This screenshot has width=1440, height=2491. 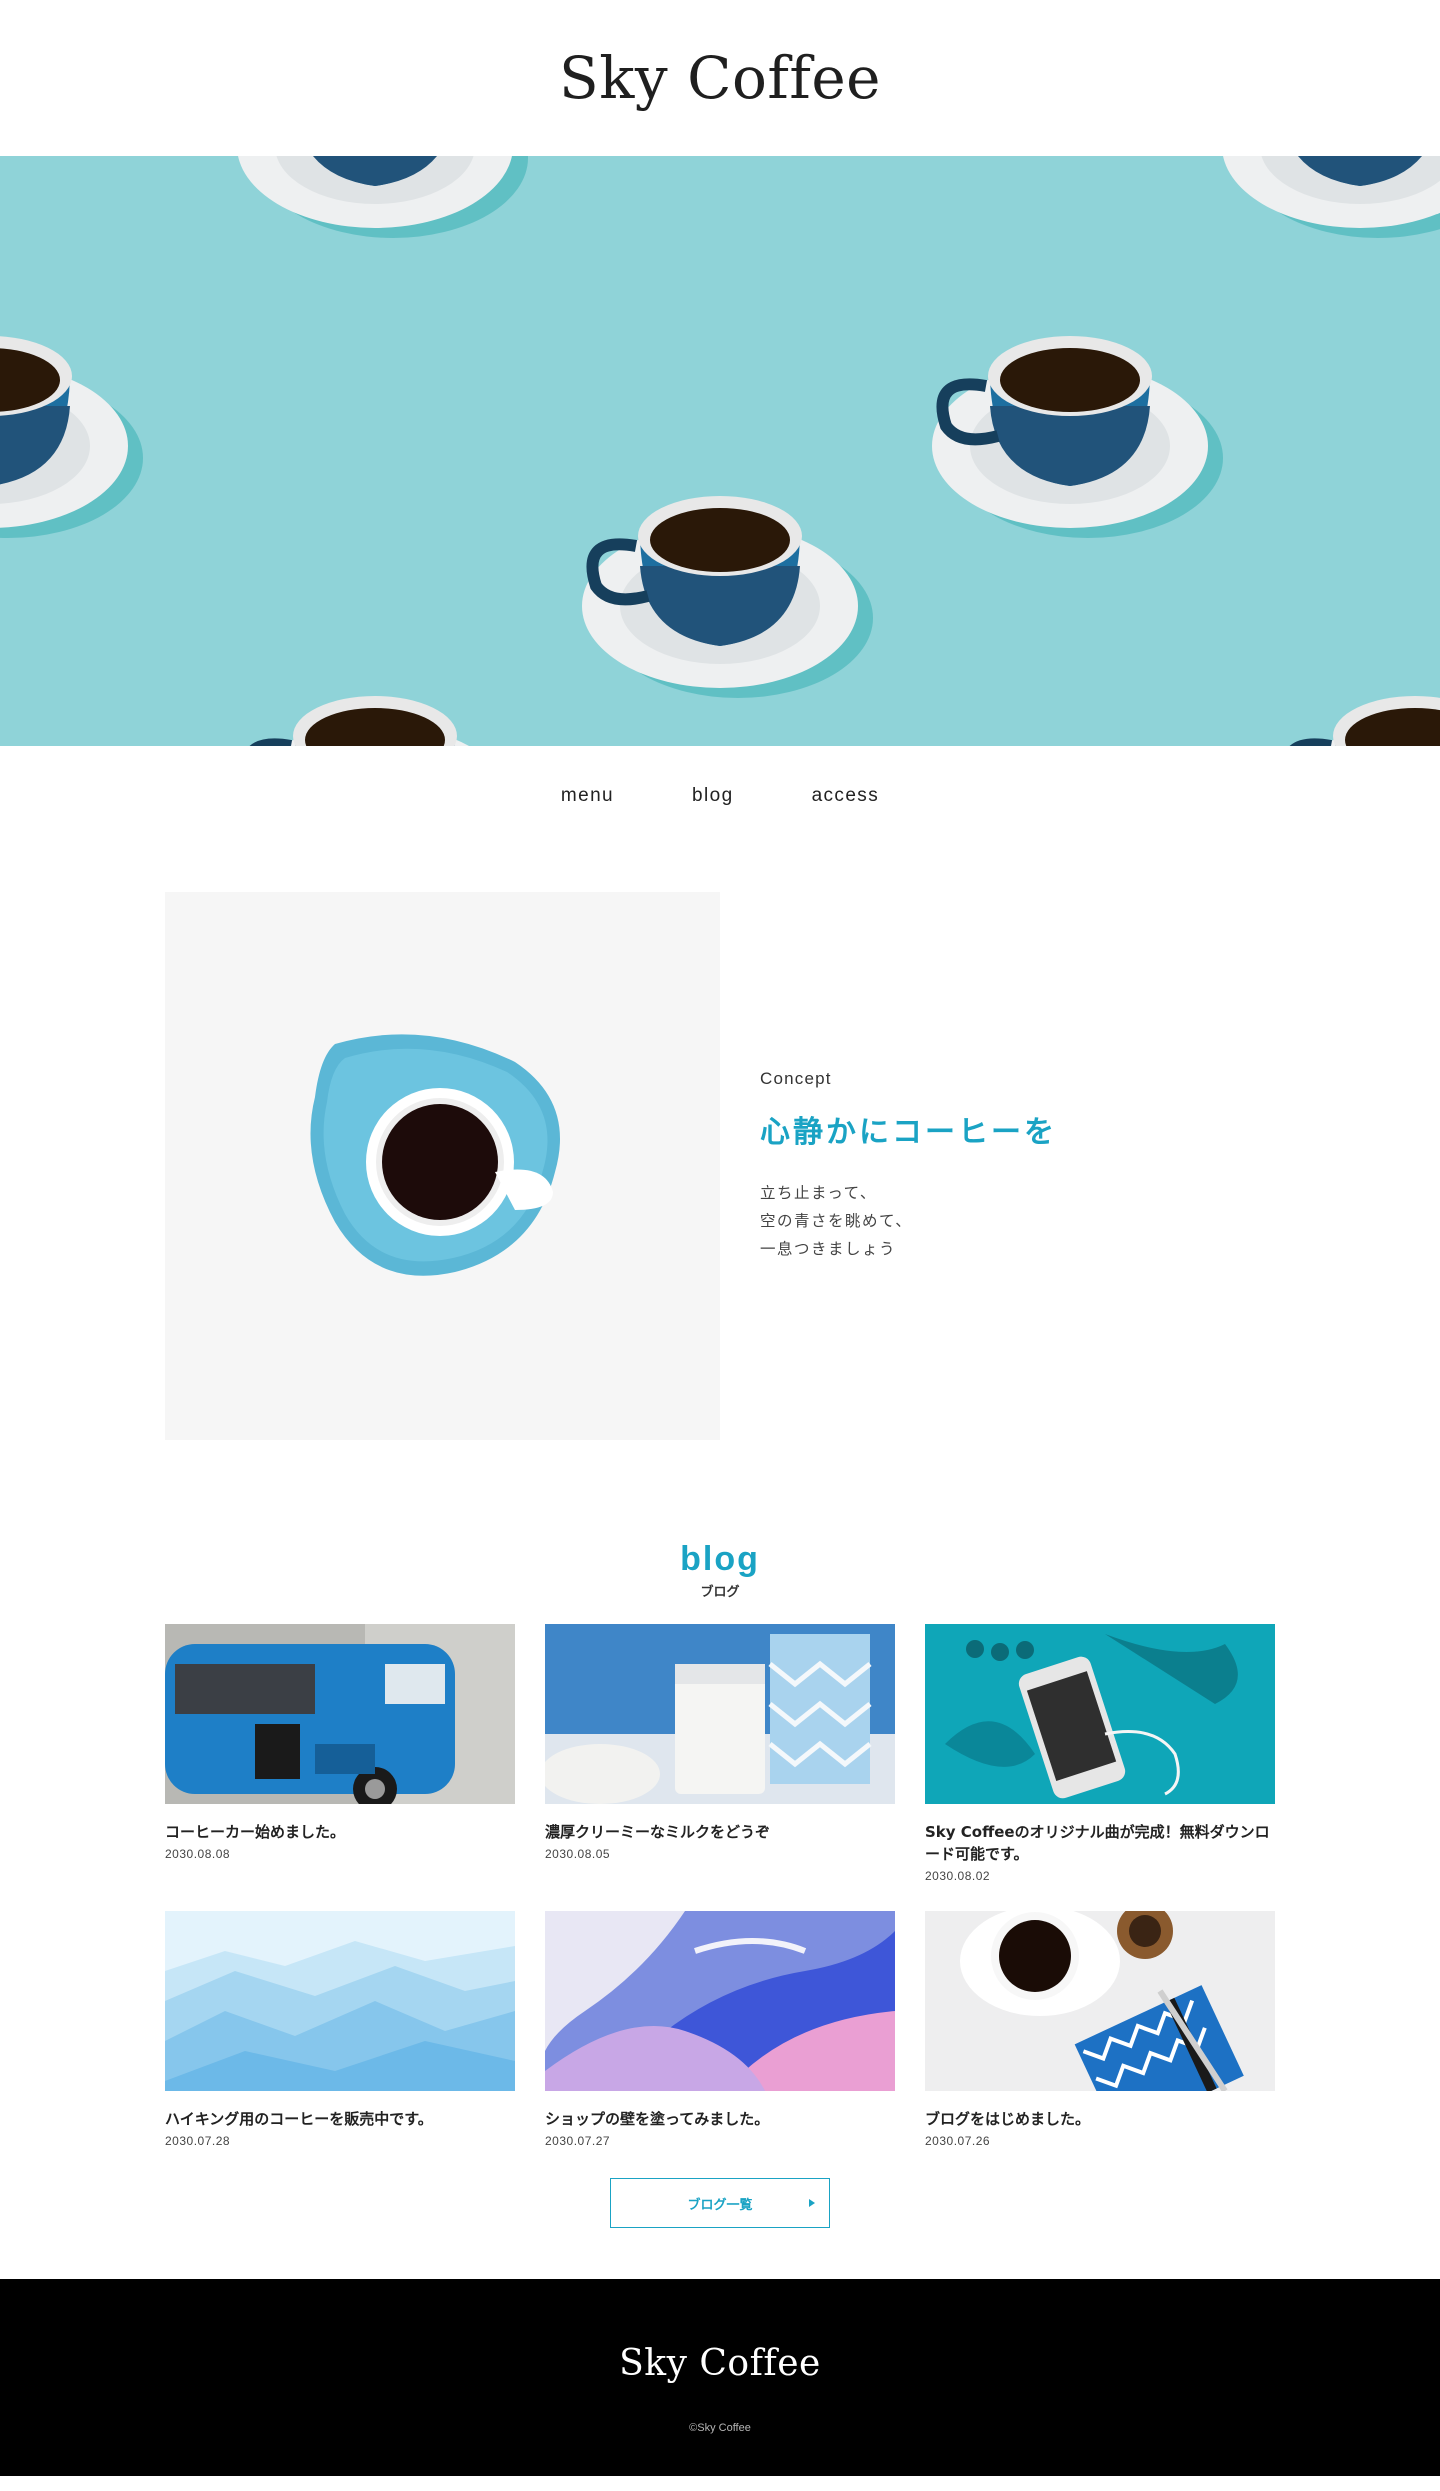 I want to click on nav-item-access: access, so click(x=846, y=796).